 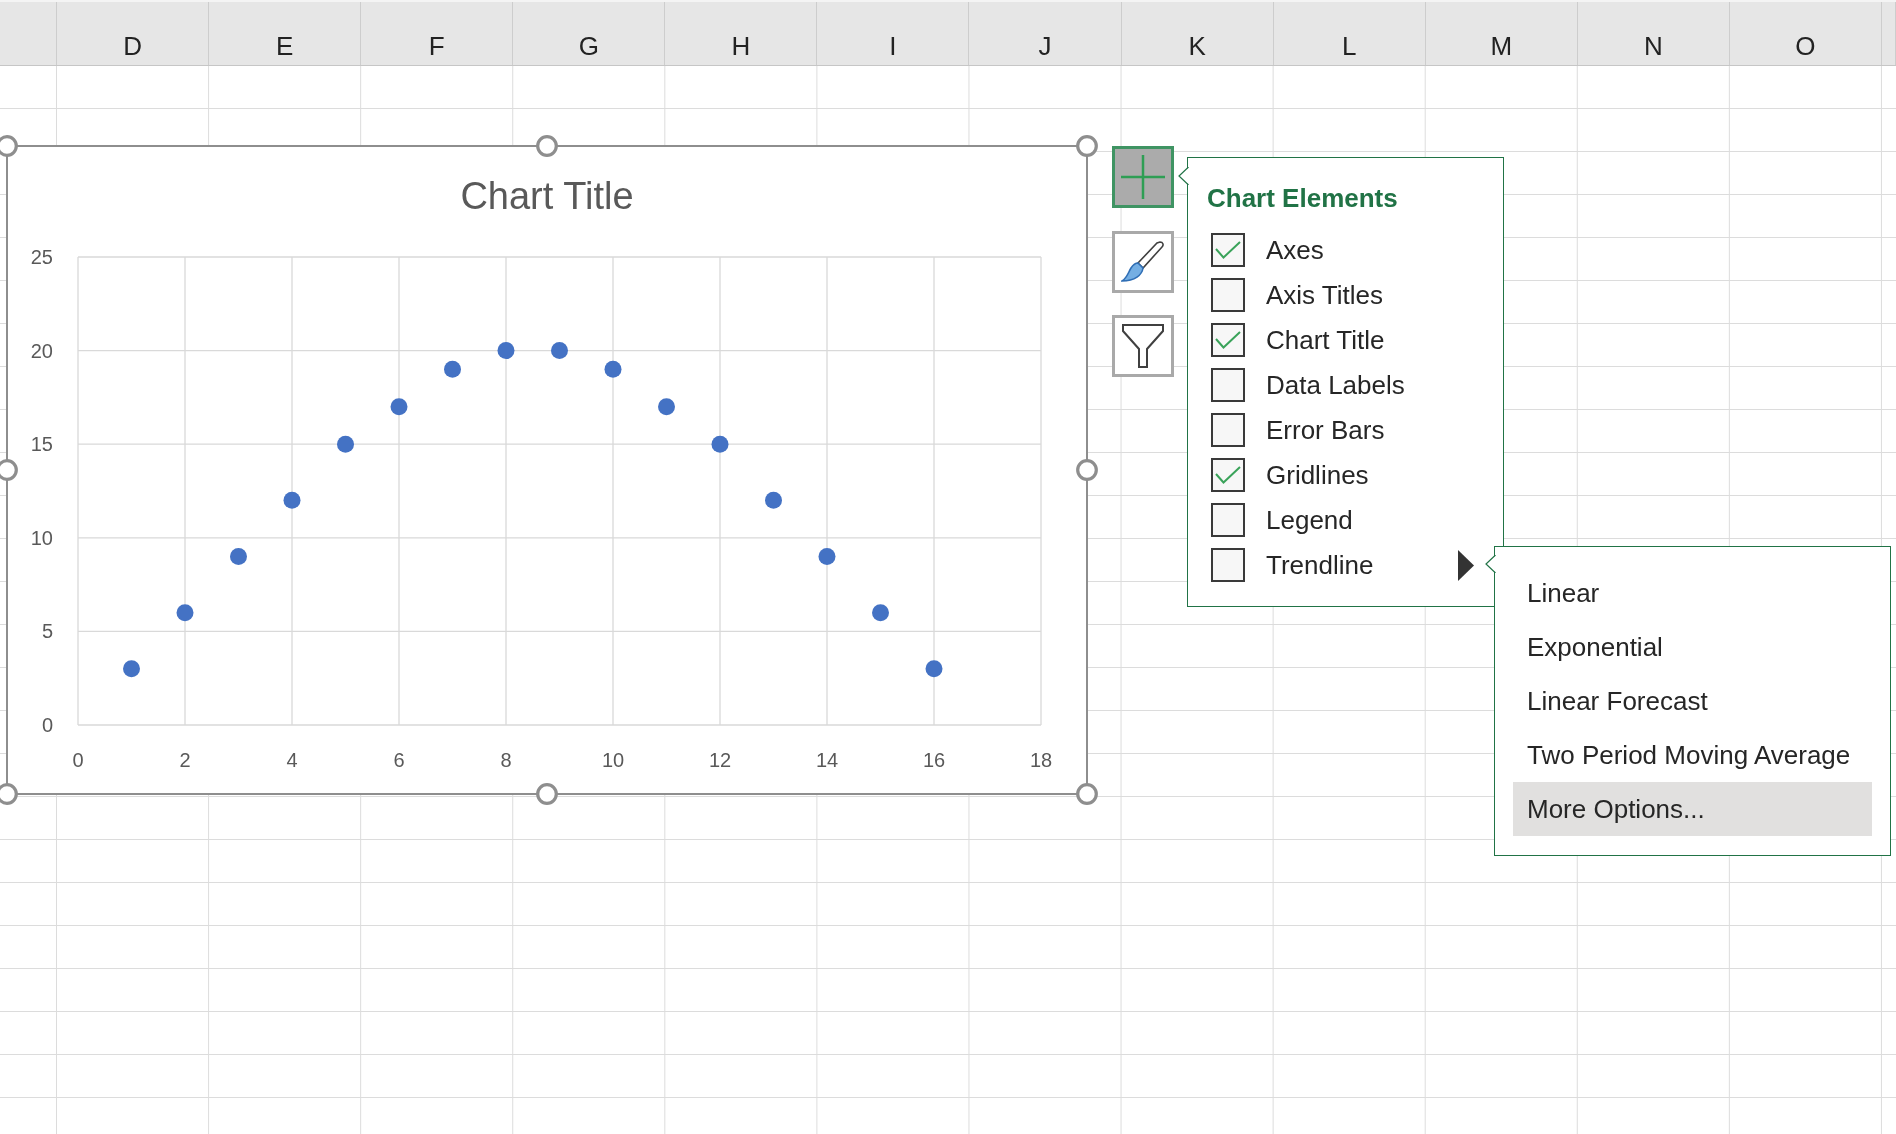 I want to click on checkbox-label: Axis Titles, so click(x=1325, y=295).